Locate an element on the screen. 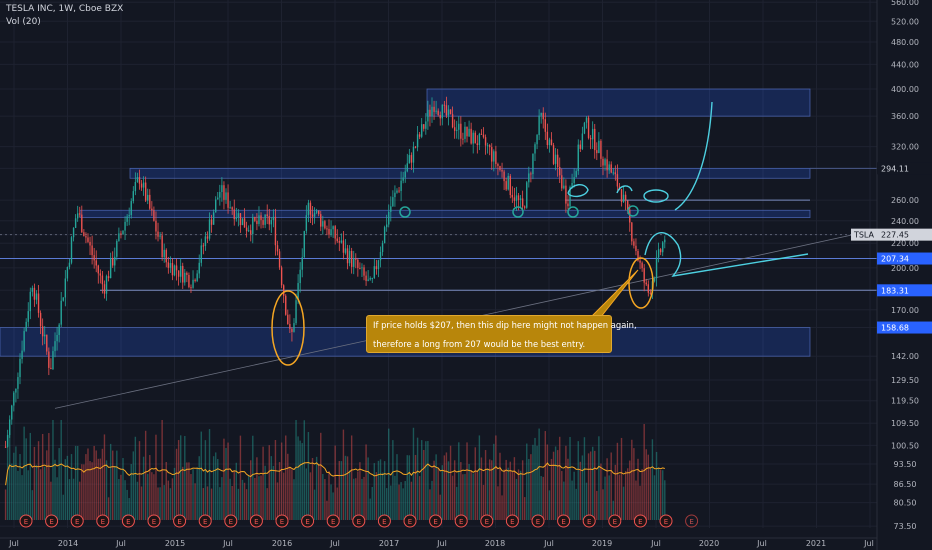  price-tag-183: 183.31 is located at coordinates (895, 290).